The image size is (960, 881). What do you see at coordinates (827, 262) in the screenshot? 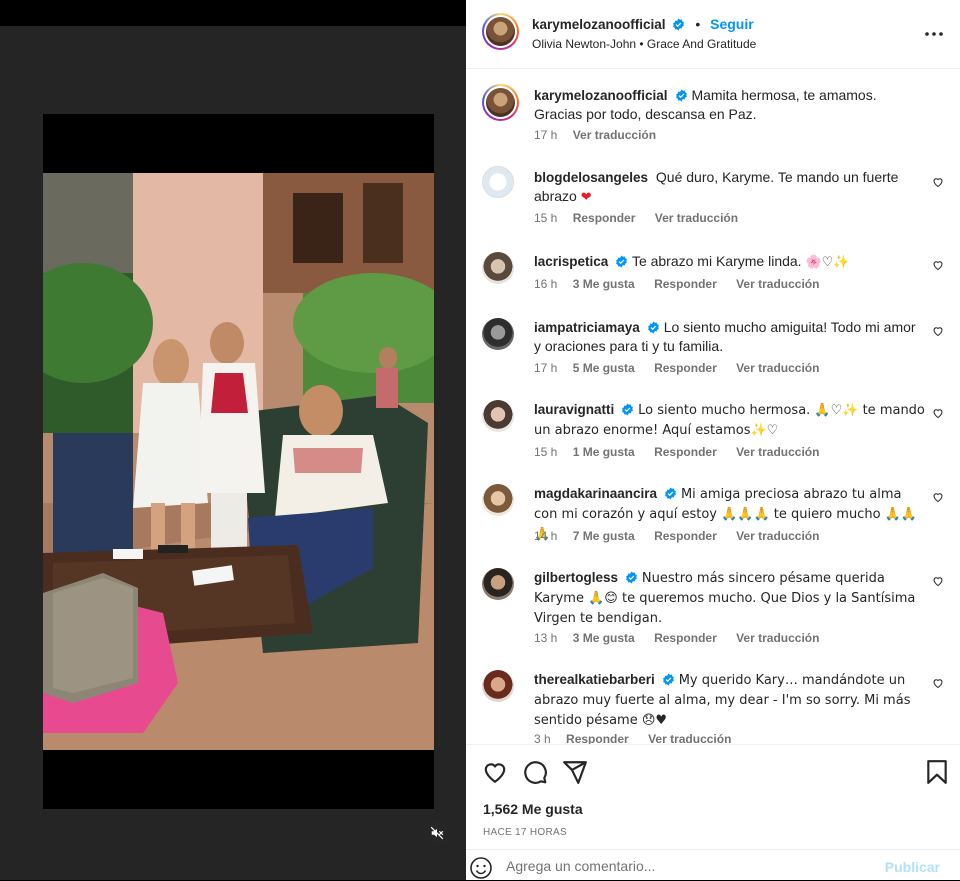
I see `comment-emoji: 🌸♡✨` at bounding box center [827, 262].